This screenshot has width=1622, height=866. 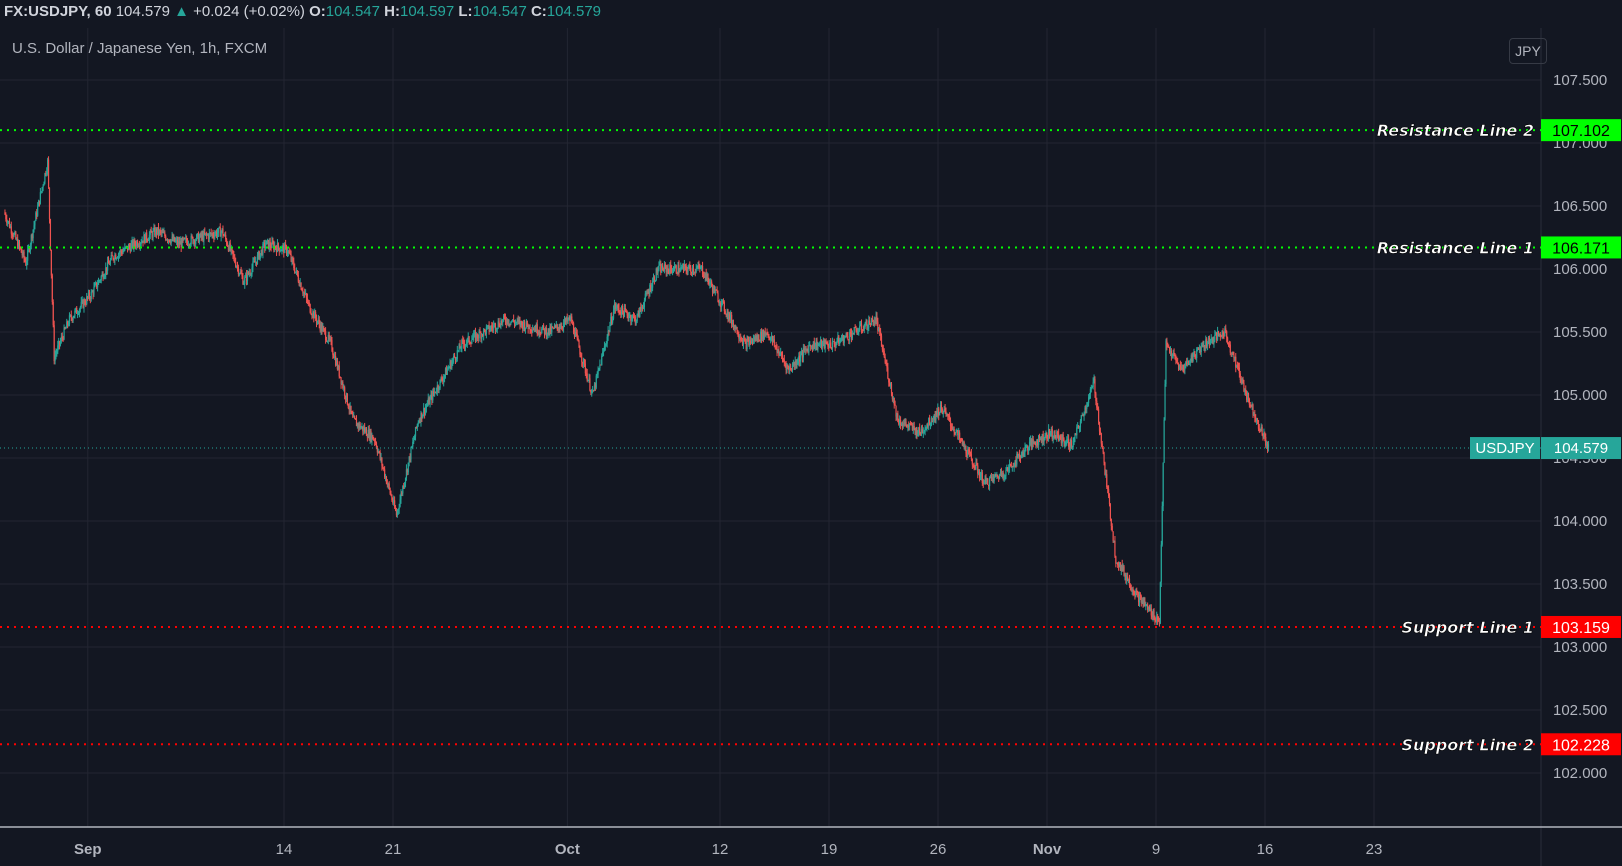 I want to click on price-tick-label: 106.000, so click(x=1580, y=269).